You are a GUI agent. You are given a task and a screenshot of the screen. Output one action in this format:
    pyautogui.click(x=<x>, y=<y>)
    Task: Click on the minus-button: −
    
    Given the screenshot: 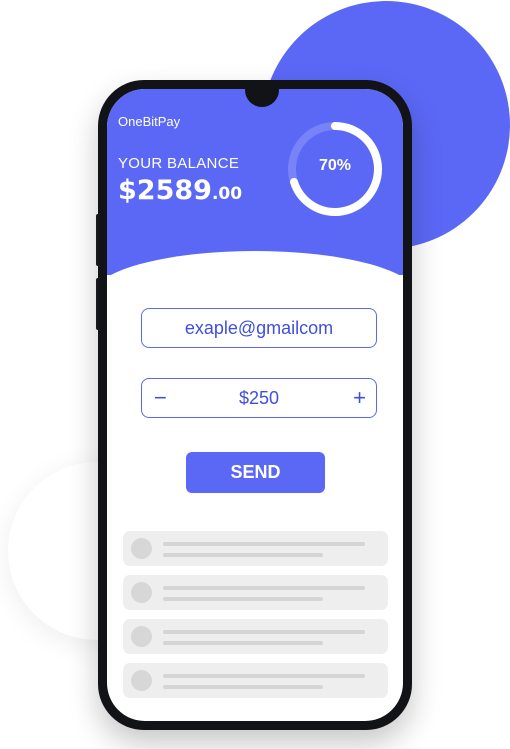 What is the action you would take?
    pyautogui.click(x=160, y=398)
    